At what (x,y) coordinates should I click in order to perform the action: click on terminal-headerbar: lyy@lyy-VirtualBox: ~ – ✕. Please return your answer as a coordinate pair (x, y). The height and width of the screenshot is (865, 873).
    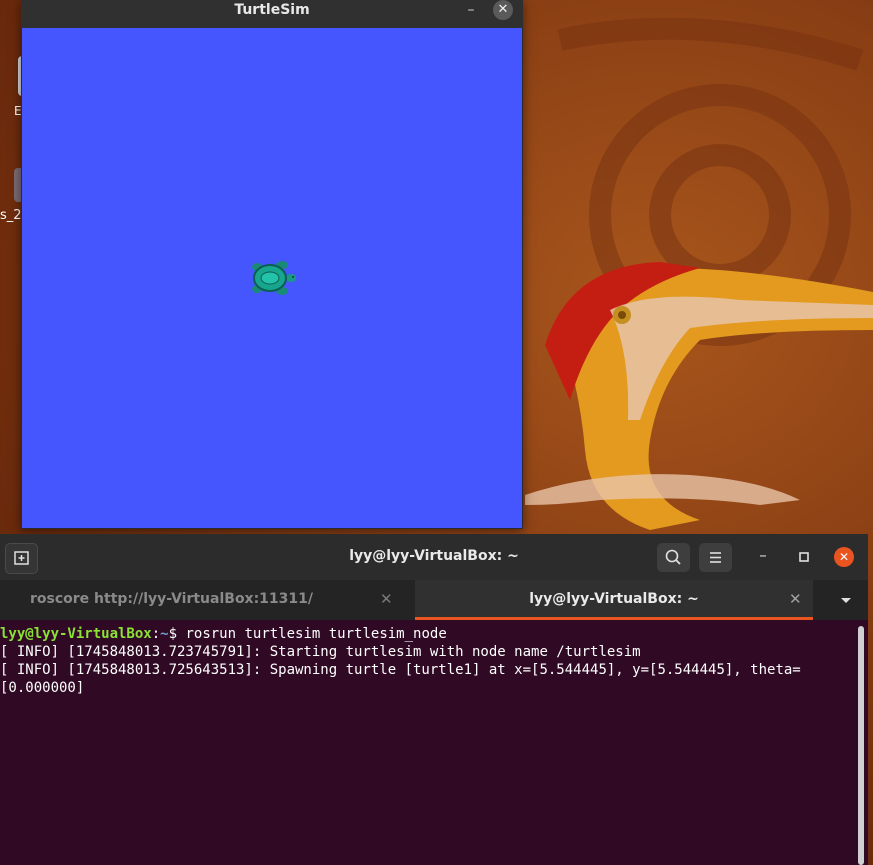
    Looking at the image, I should click on (434, 557).